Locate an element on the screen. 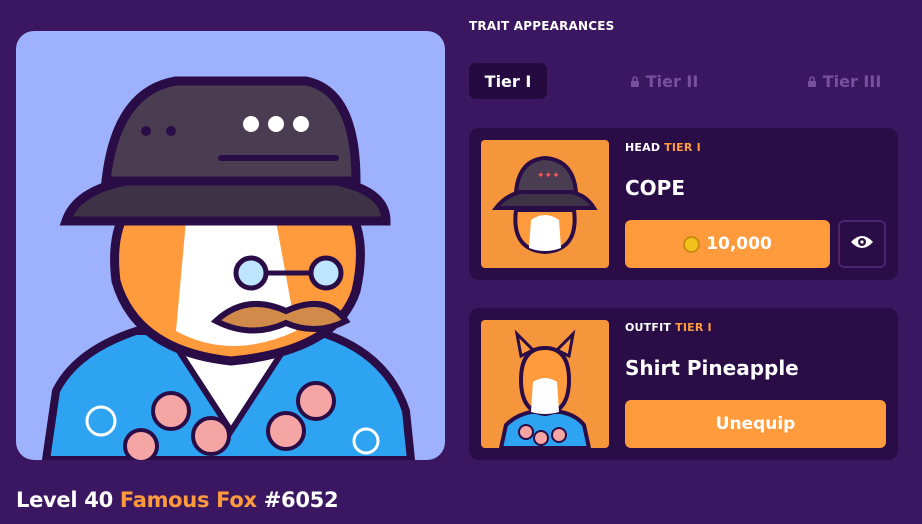 Image resolution: width=922 pixels, height=524 pixels. tab-tier-3: Tier III is located at coordinates (844, 81).